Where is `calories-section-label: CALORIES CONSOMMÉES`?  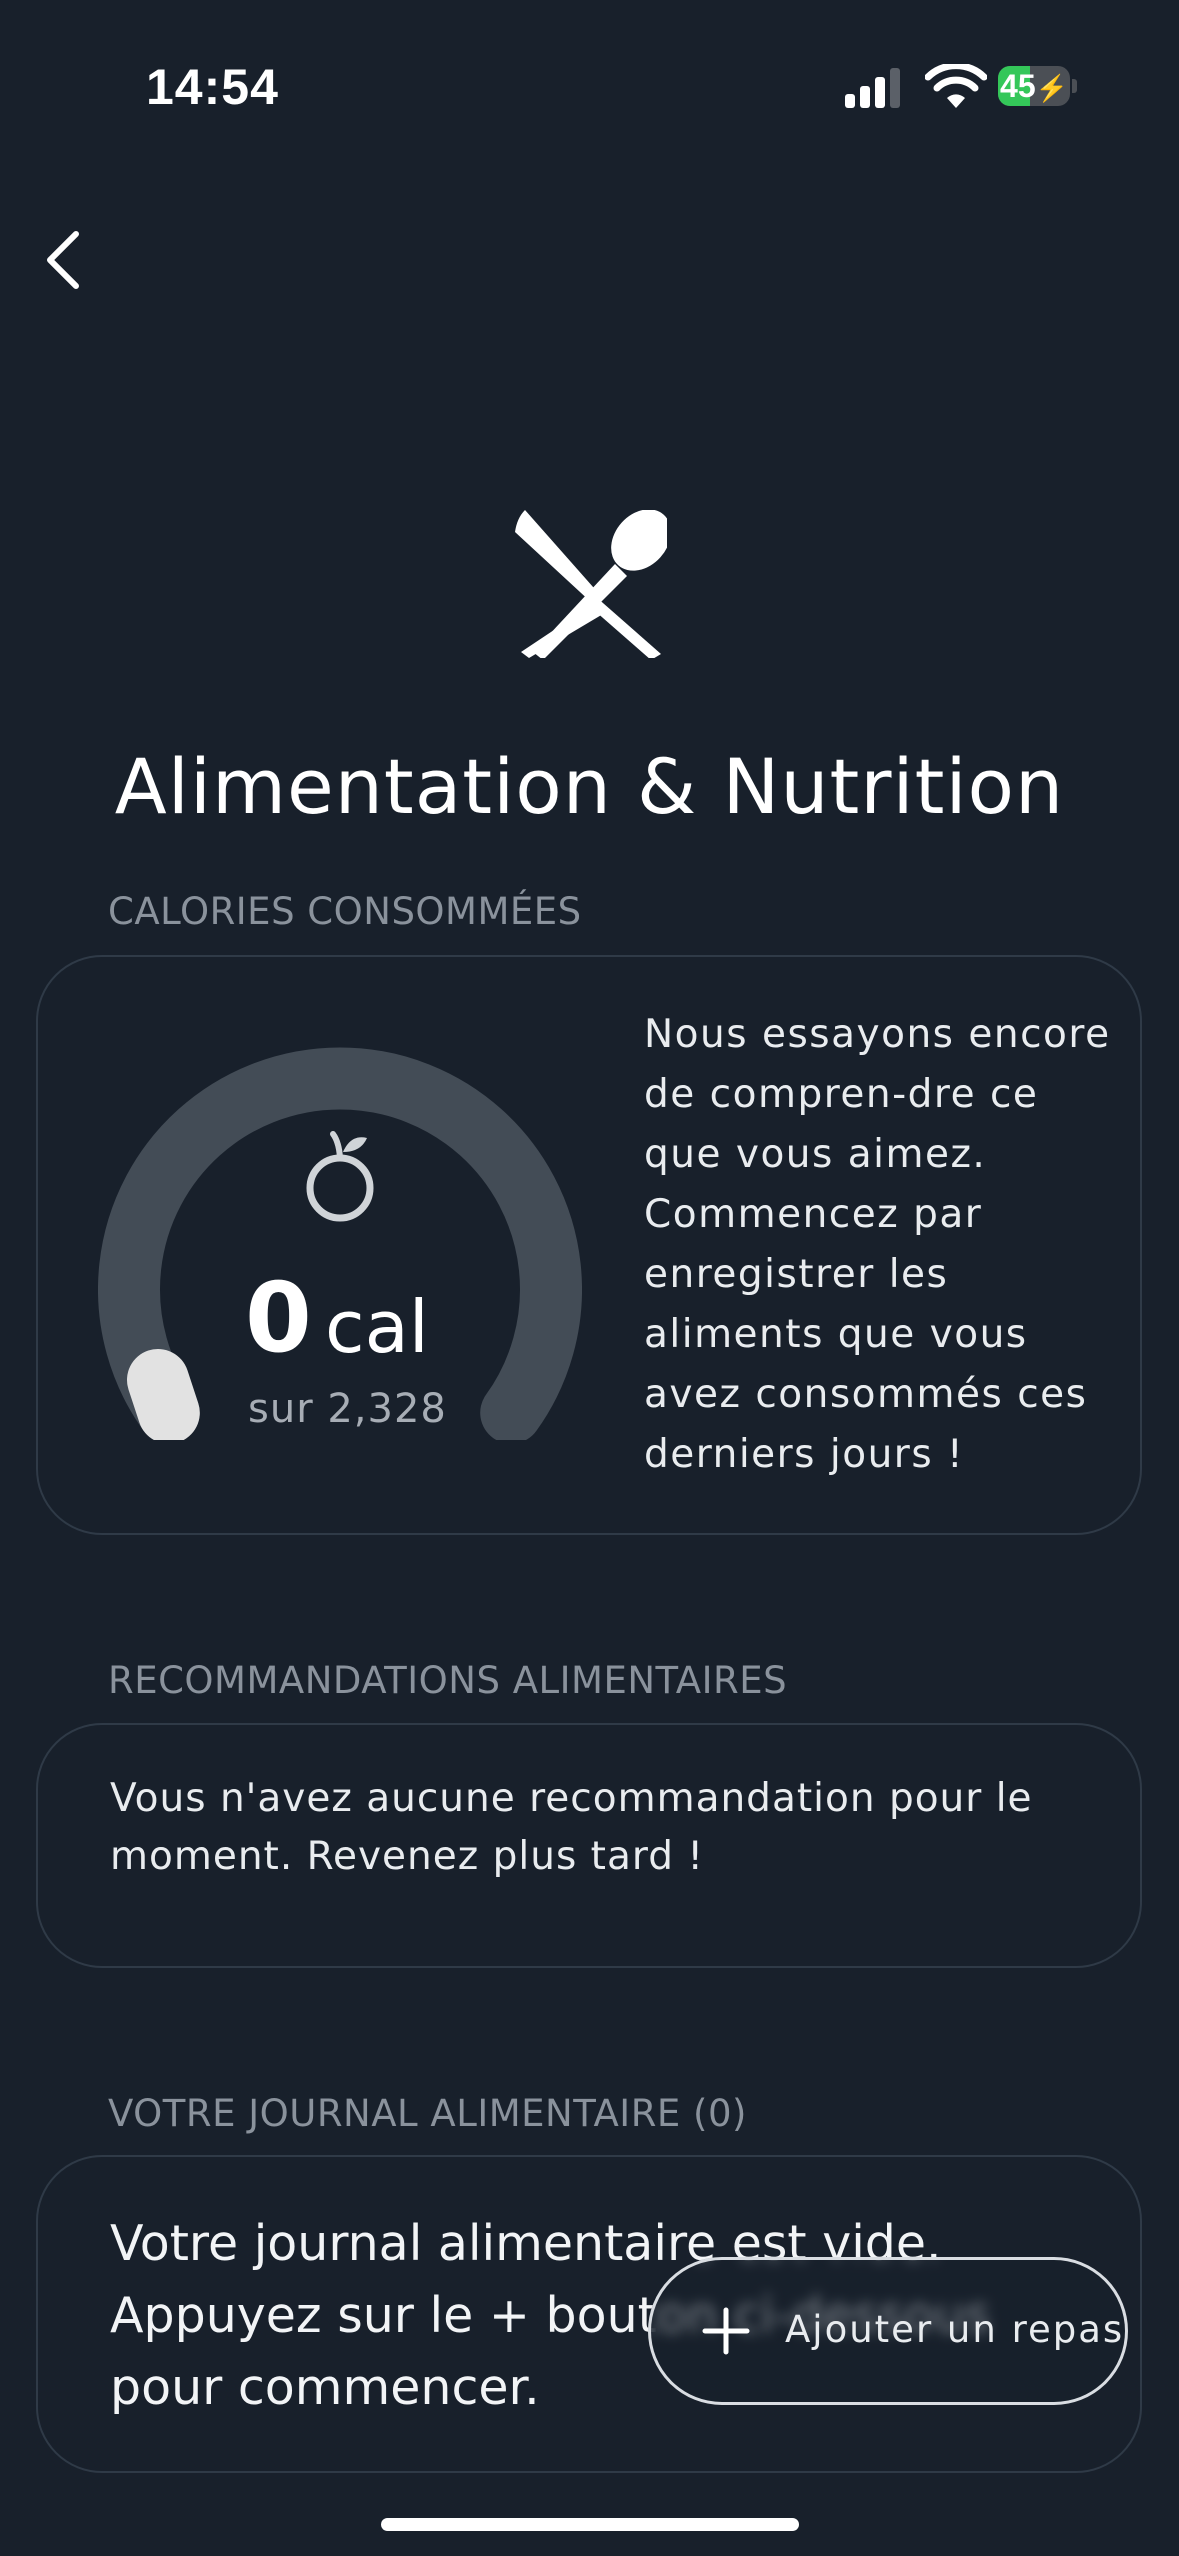
calories-section-label: CALORIES CONSOMMÉES is located at coordinates (345, 911).